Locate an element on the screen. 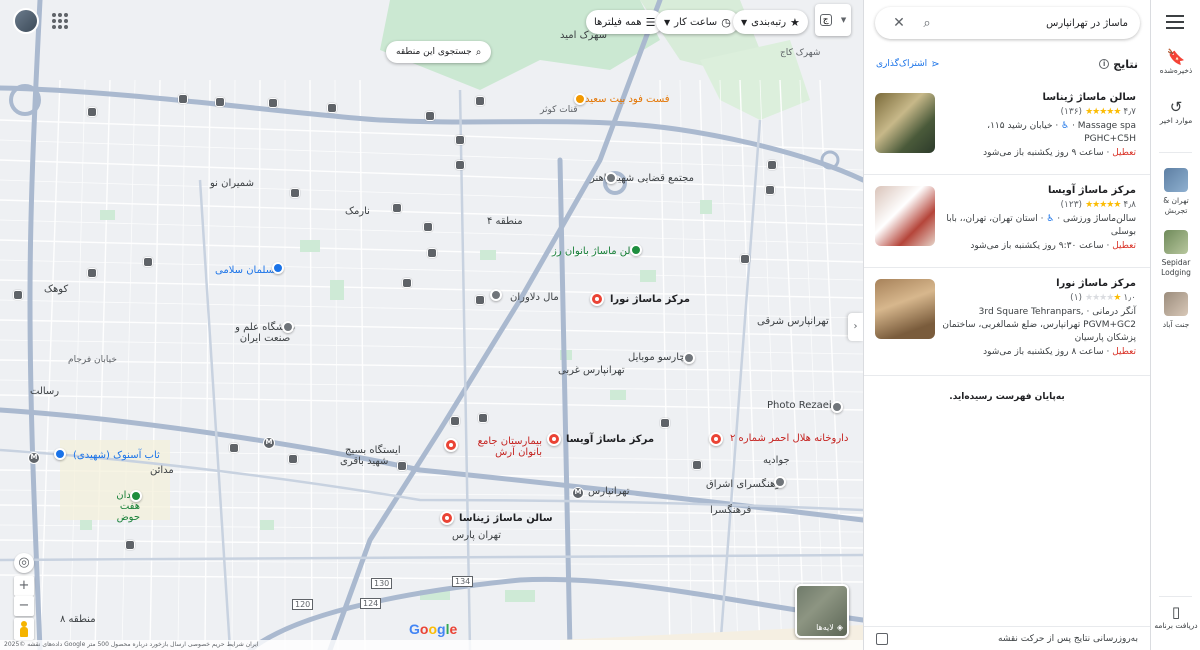 This screenshot has height=650, width=1200. transport-layer-chip: ج ▼ is located at coordinates (833, 20).